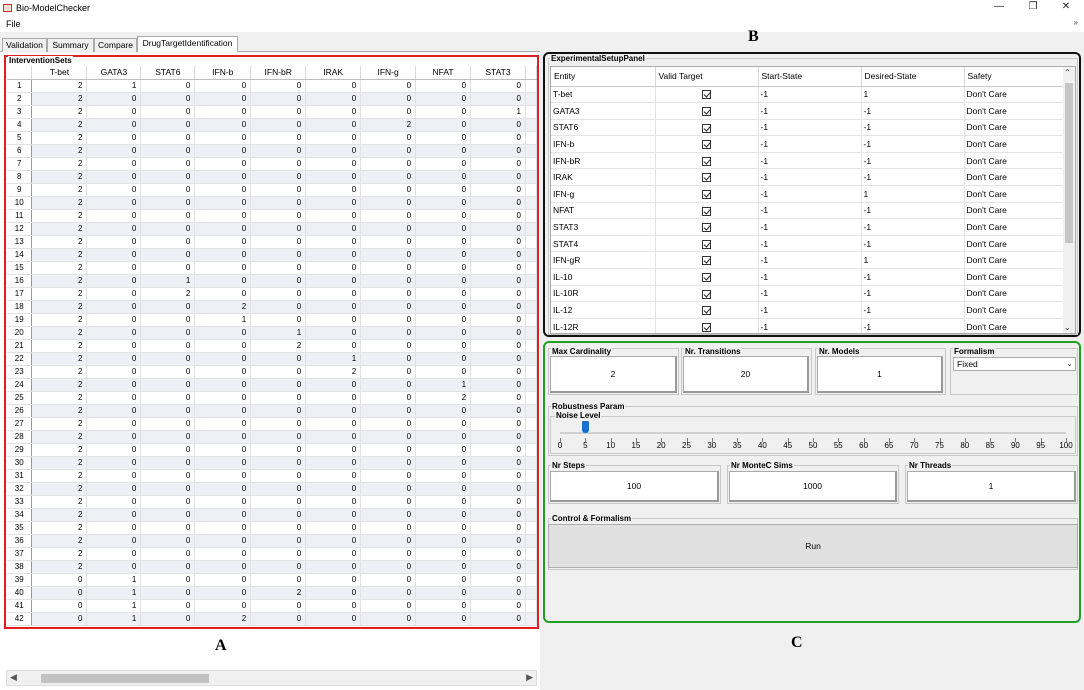  I want to click on column-header: IRAK, so click(333, 73).